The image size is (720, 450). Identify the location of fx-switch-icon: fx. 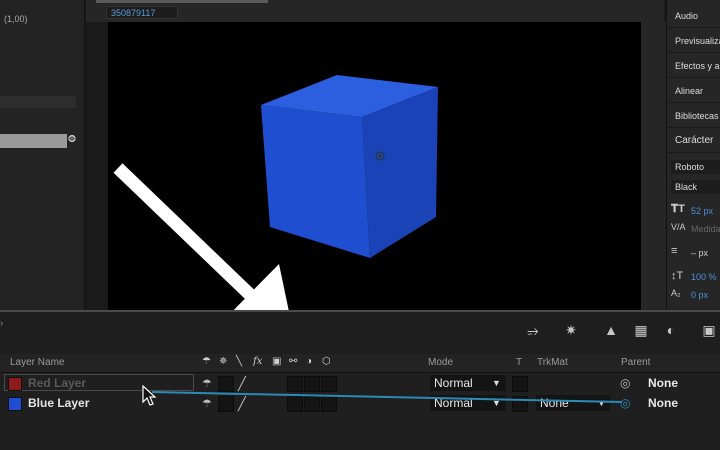
(258, 361).